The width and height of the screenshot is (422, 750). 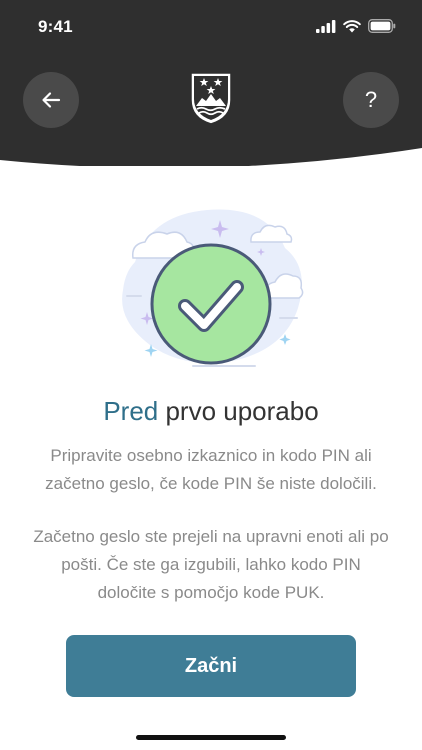 I want to click on success-illustration, so click(x=211, y=288).